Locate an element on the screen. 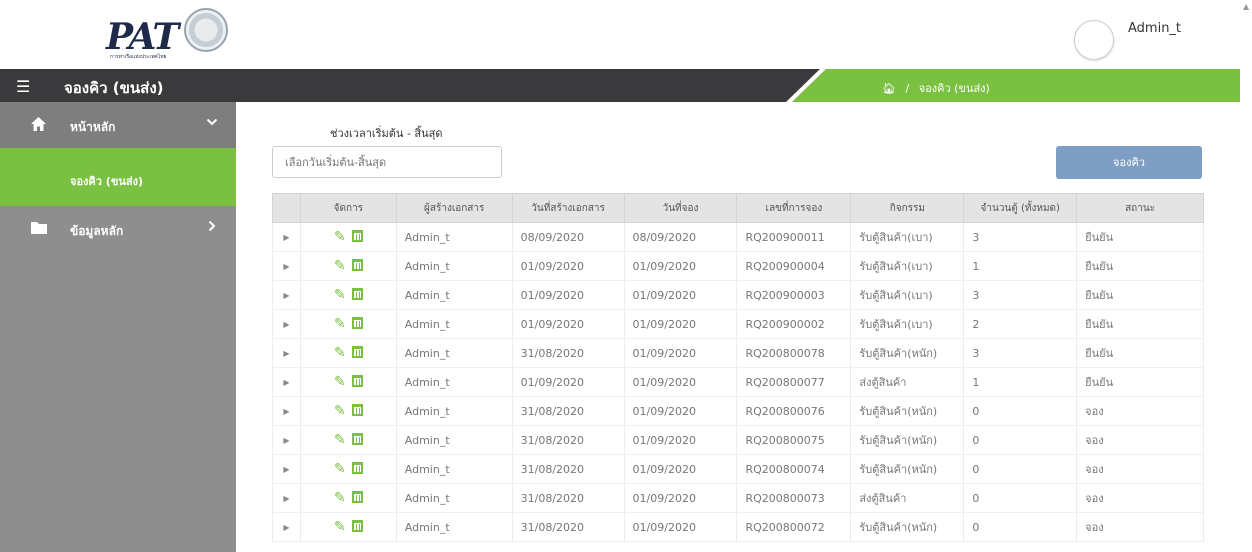 The image size is (1252, 552). scroll-up-icon: ▲ is located at coordinates (1246, 6).